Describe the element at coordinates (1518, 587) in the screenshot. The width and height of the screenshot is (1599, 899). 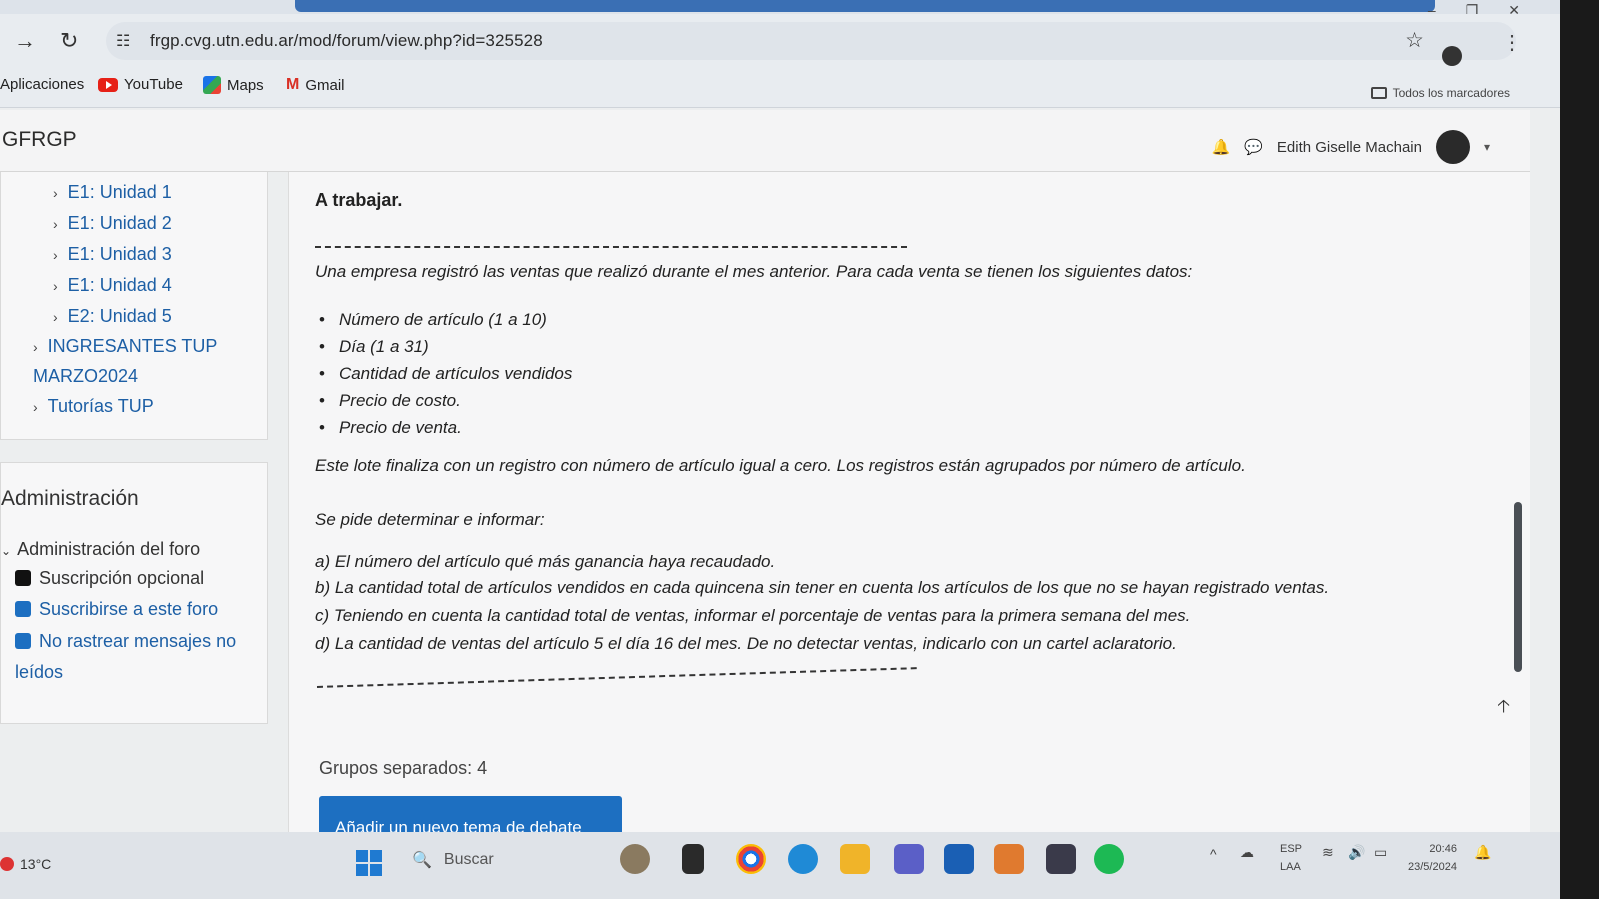
I see `page-scrollbar` at that location.